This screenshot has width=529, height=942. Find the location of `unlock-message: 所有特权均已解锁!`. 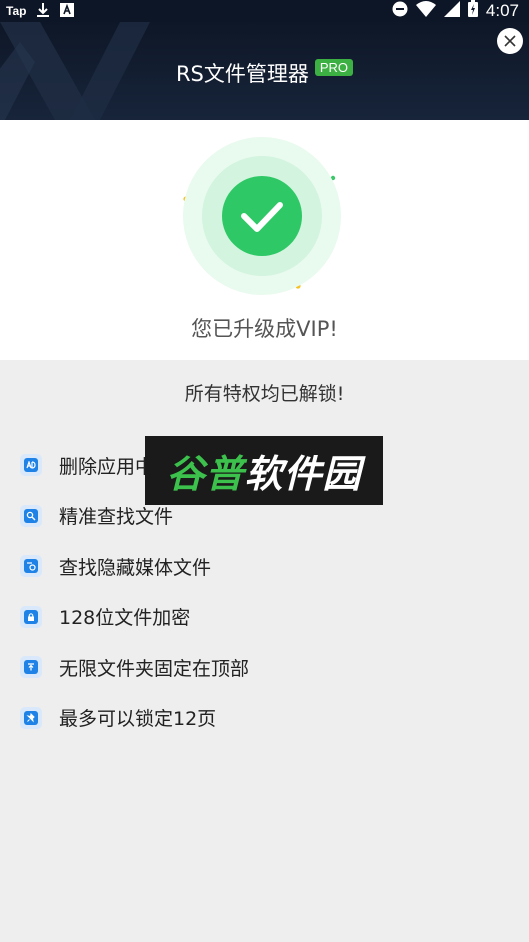

unlock-message: 所有特权均已解锁! is located at coordinates (264, 394).